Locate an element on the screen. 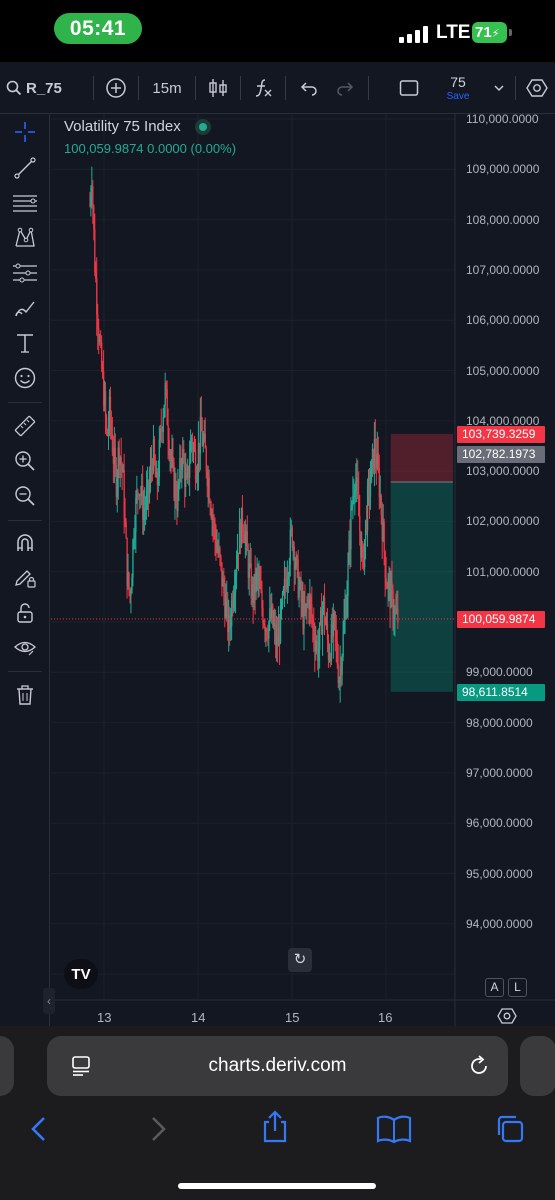  crosshair-tool is located at coordinates (25, 132).